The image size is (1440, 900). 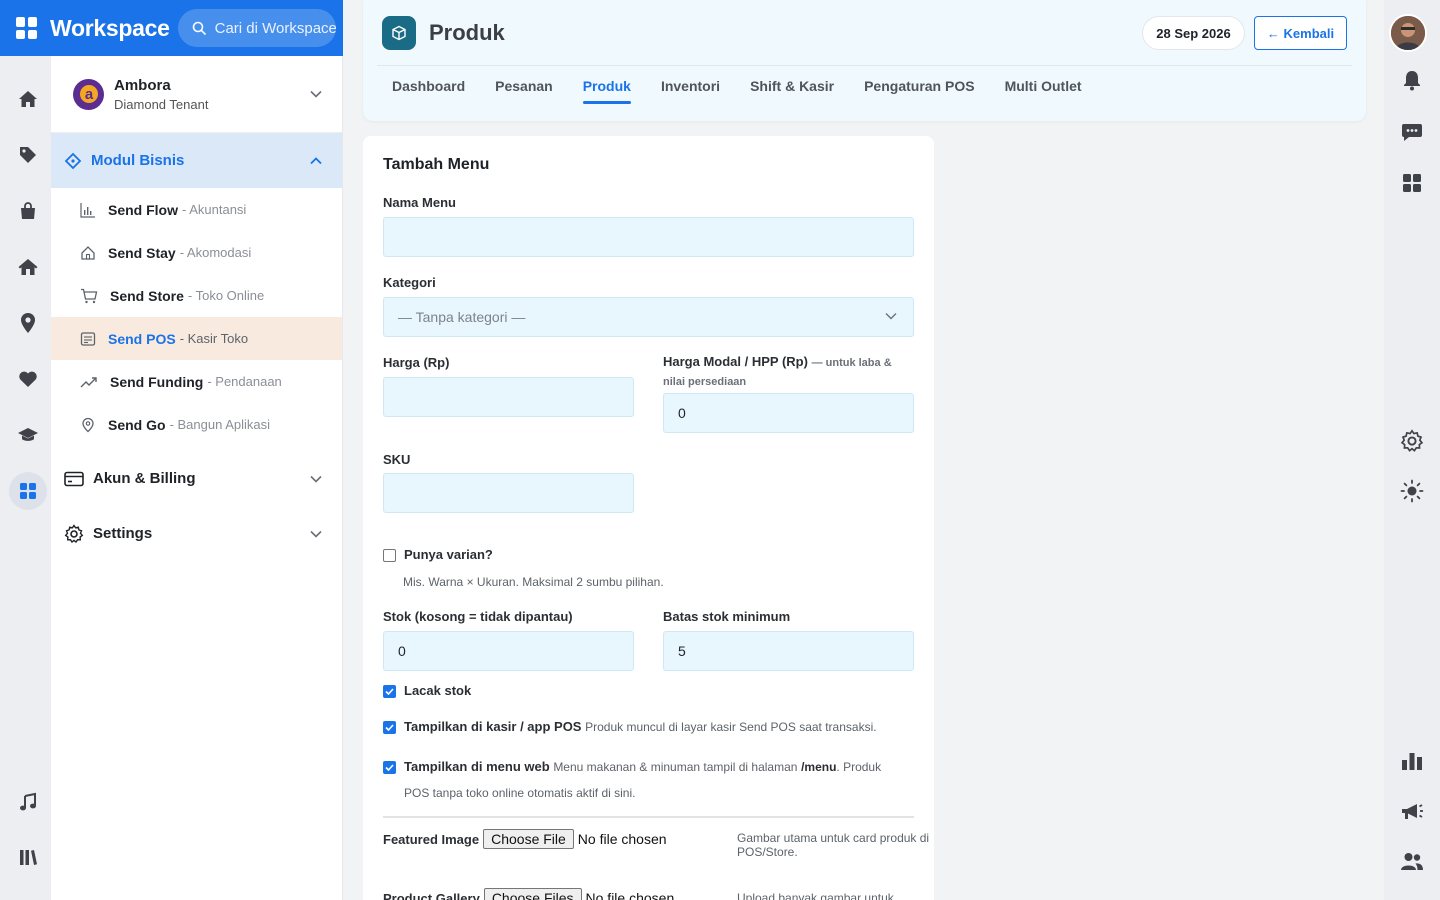 What do you see at coordinates (477, 766) in the screenshot?
I see `tampil-web-label: Tampilkan di menu web` at bounding box center [477, 766].